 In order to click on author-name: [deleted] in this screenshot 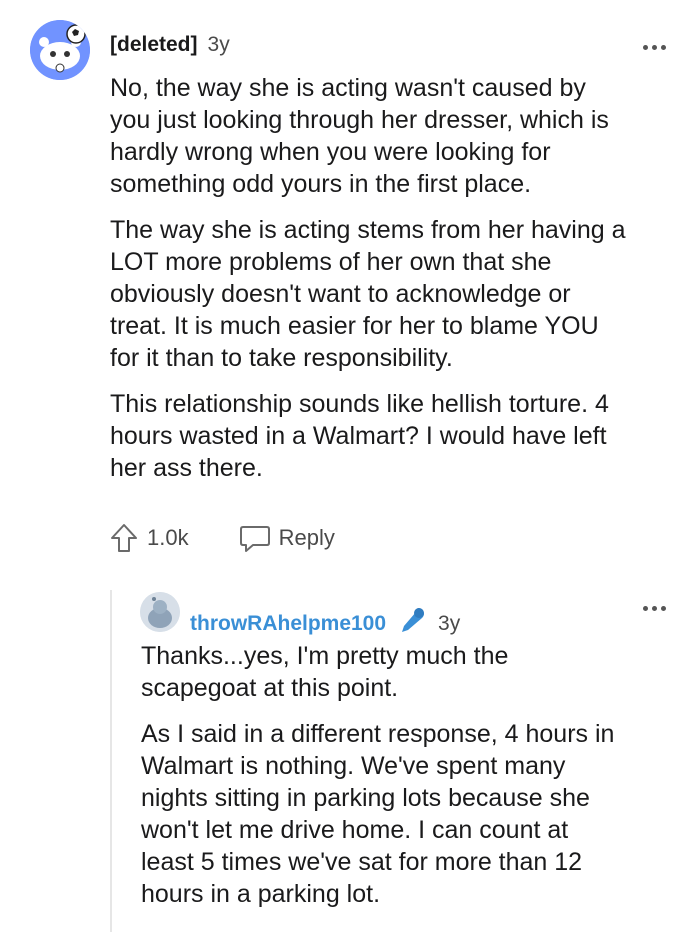, I will do `click(154, 45)`.